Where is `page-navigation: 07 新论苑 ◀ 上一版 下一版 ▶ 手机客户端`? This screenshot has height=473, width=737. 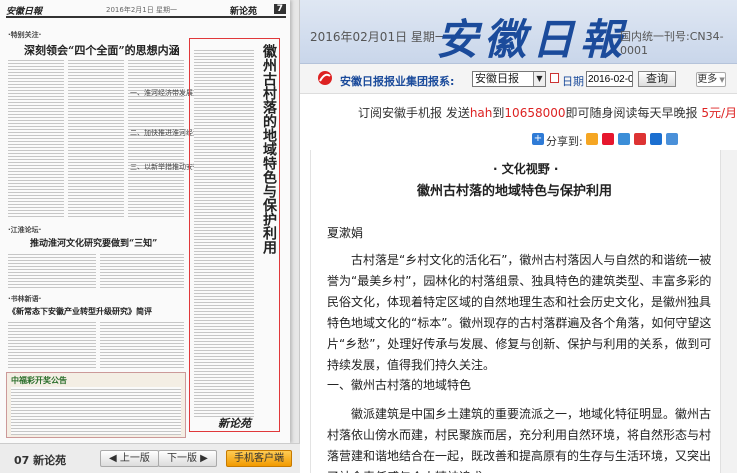 page-navigation: 07 新论苑 ◀ 上一版 下一版 ▶ 手机客户端 is located at coordinates (150, 458).